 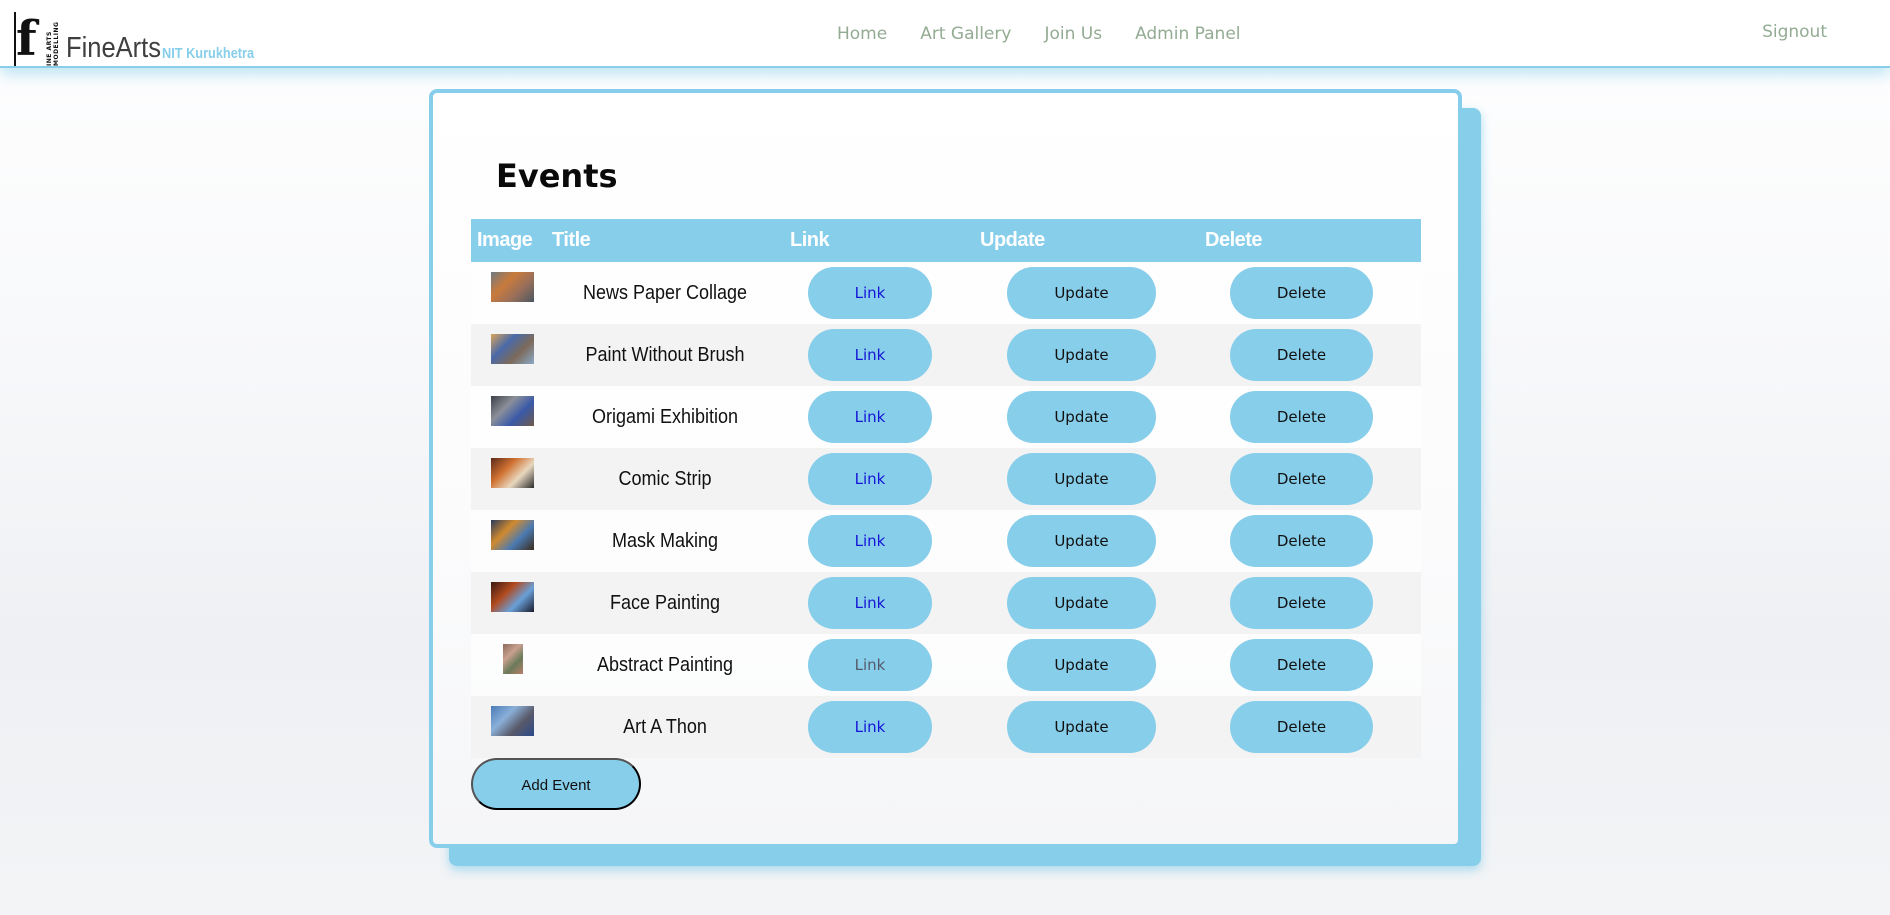 I want to click on event-title: Origami Exhibition, so click(x=665, y=416).